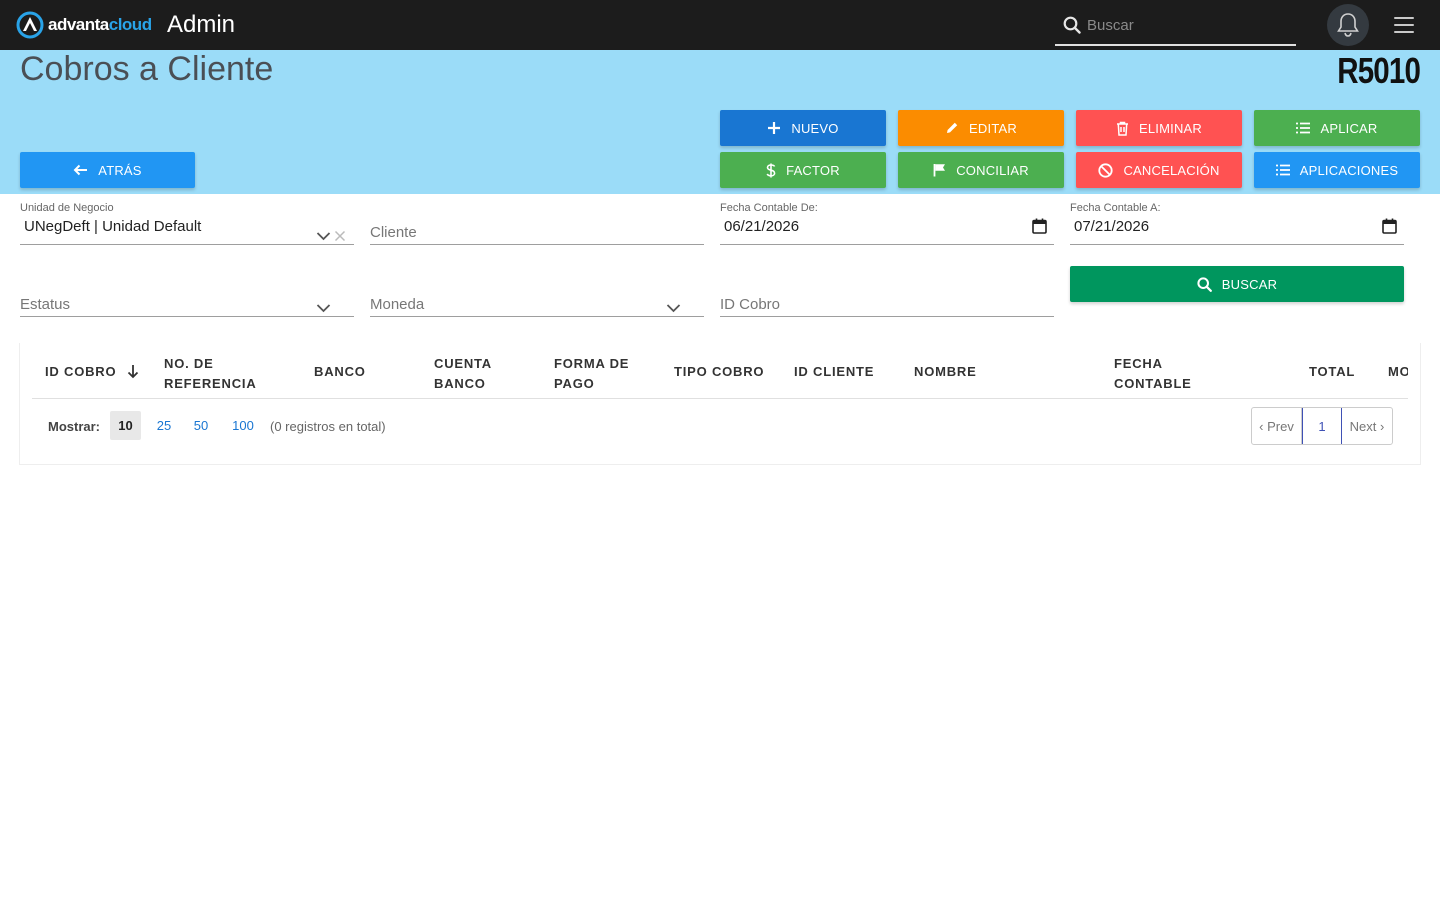 The height and width of the screenshot is (900, 1440). What do you see at coordinates (340, 236) in the screenshot?
I see `clear-icon` at bounding box center [340, 236].